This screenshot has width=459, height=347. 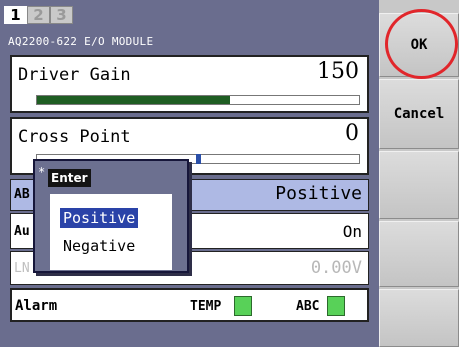 I want to click on alarm-row: Alarm TEMP ABC, so click(x=189, y=305).